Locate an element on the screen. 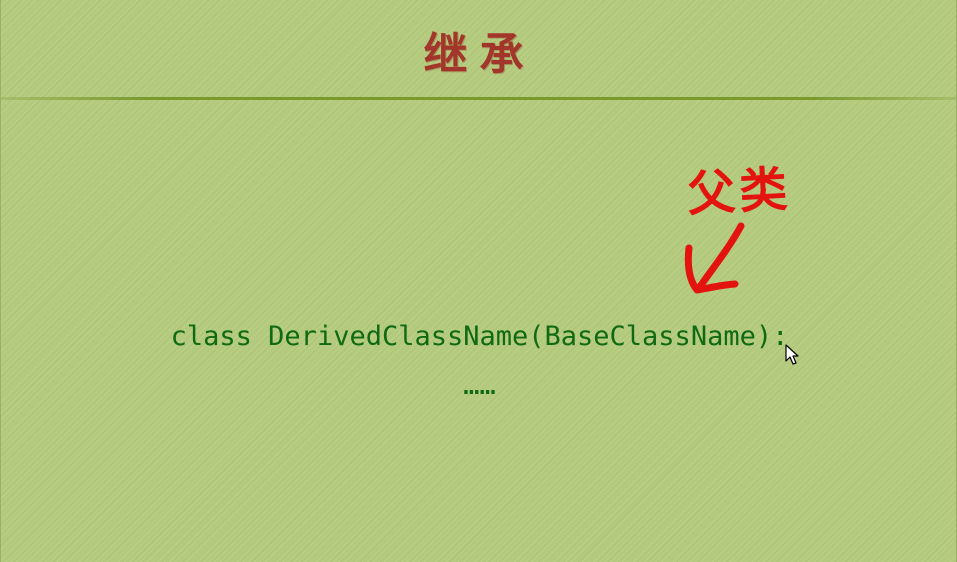 This screenshot has height=562, width=957. slide-title: 继承 is located at coordinates (479, 54).